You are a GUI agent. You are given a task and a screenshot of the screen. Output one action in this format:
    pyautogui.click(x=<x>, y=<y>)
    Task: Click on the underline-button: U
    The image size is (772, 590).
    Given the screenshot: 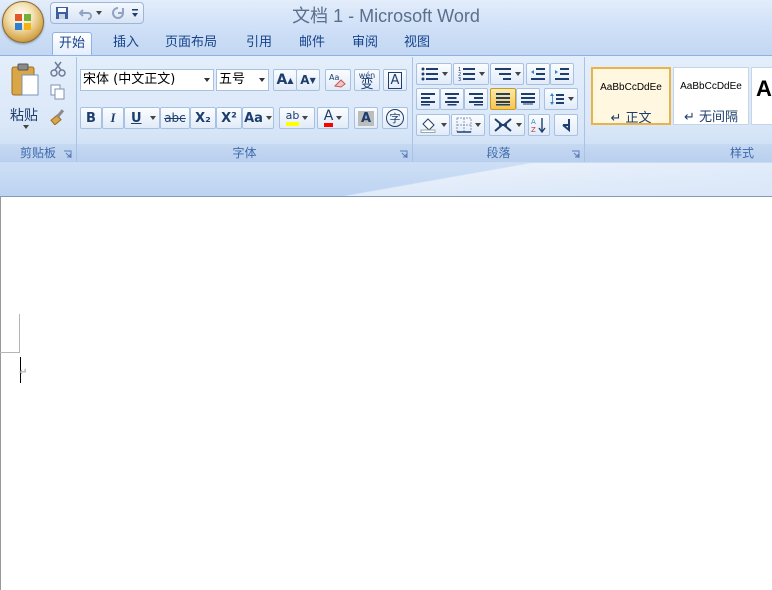 What is the action you would take?
    pyautogui.click(x=142, y=118)
    